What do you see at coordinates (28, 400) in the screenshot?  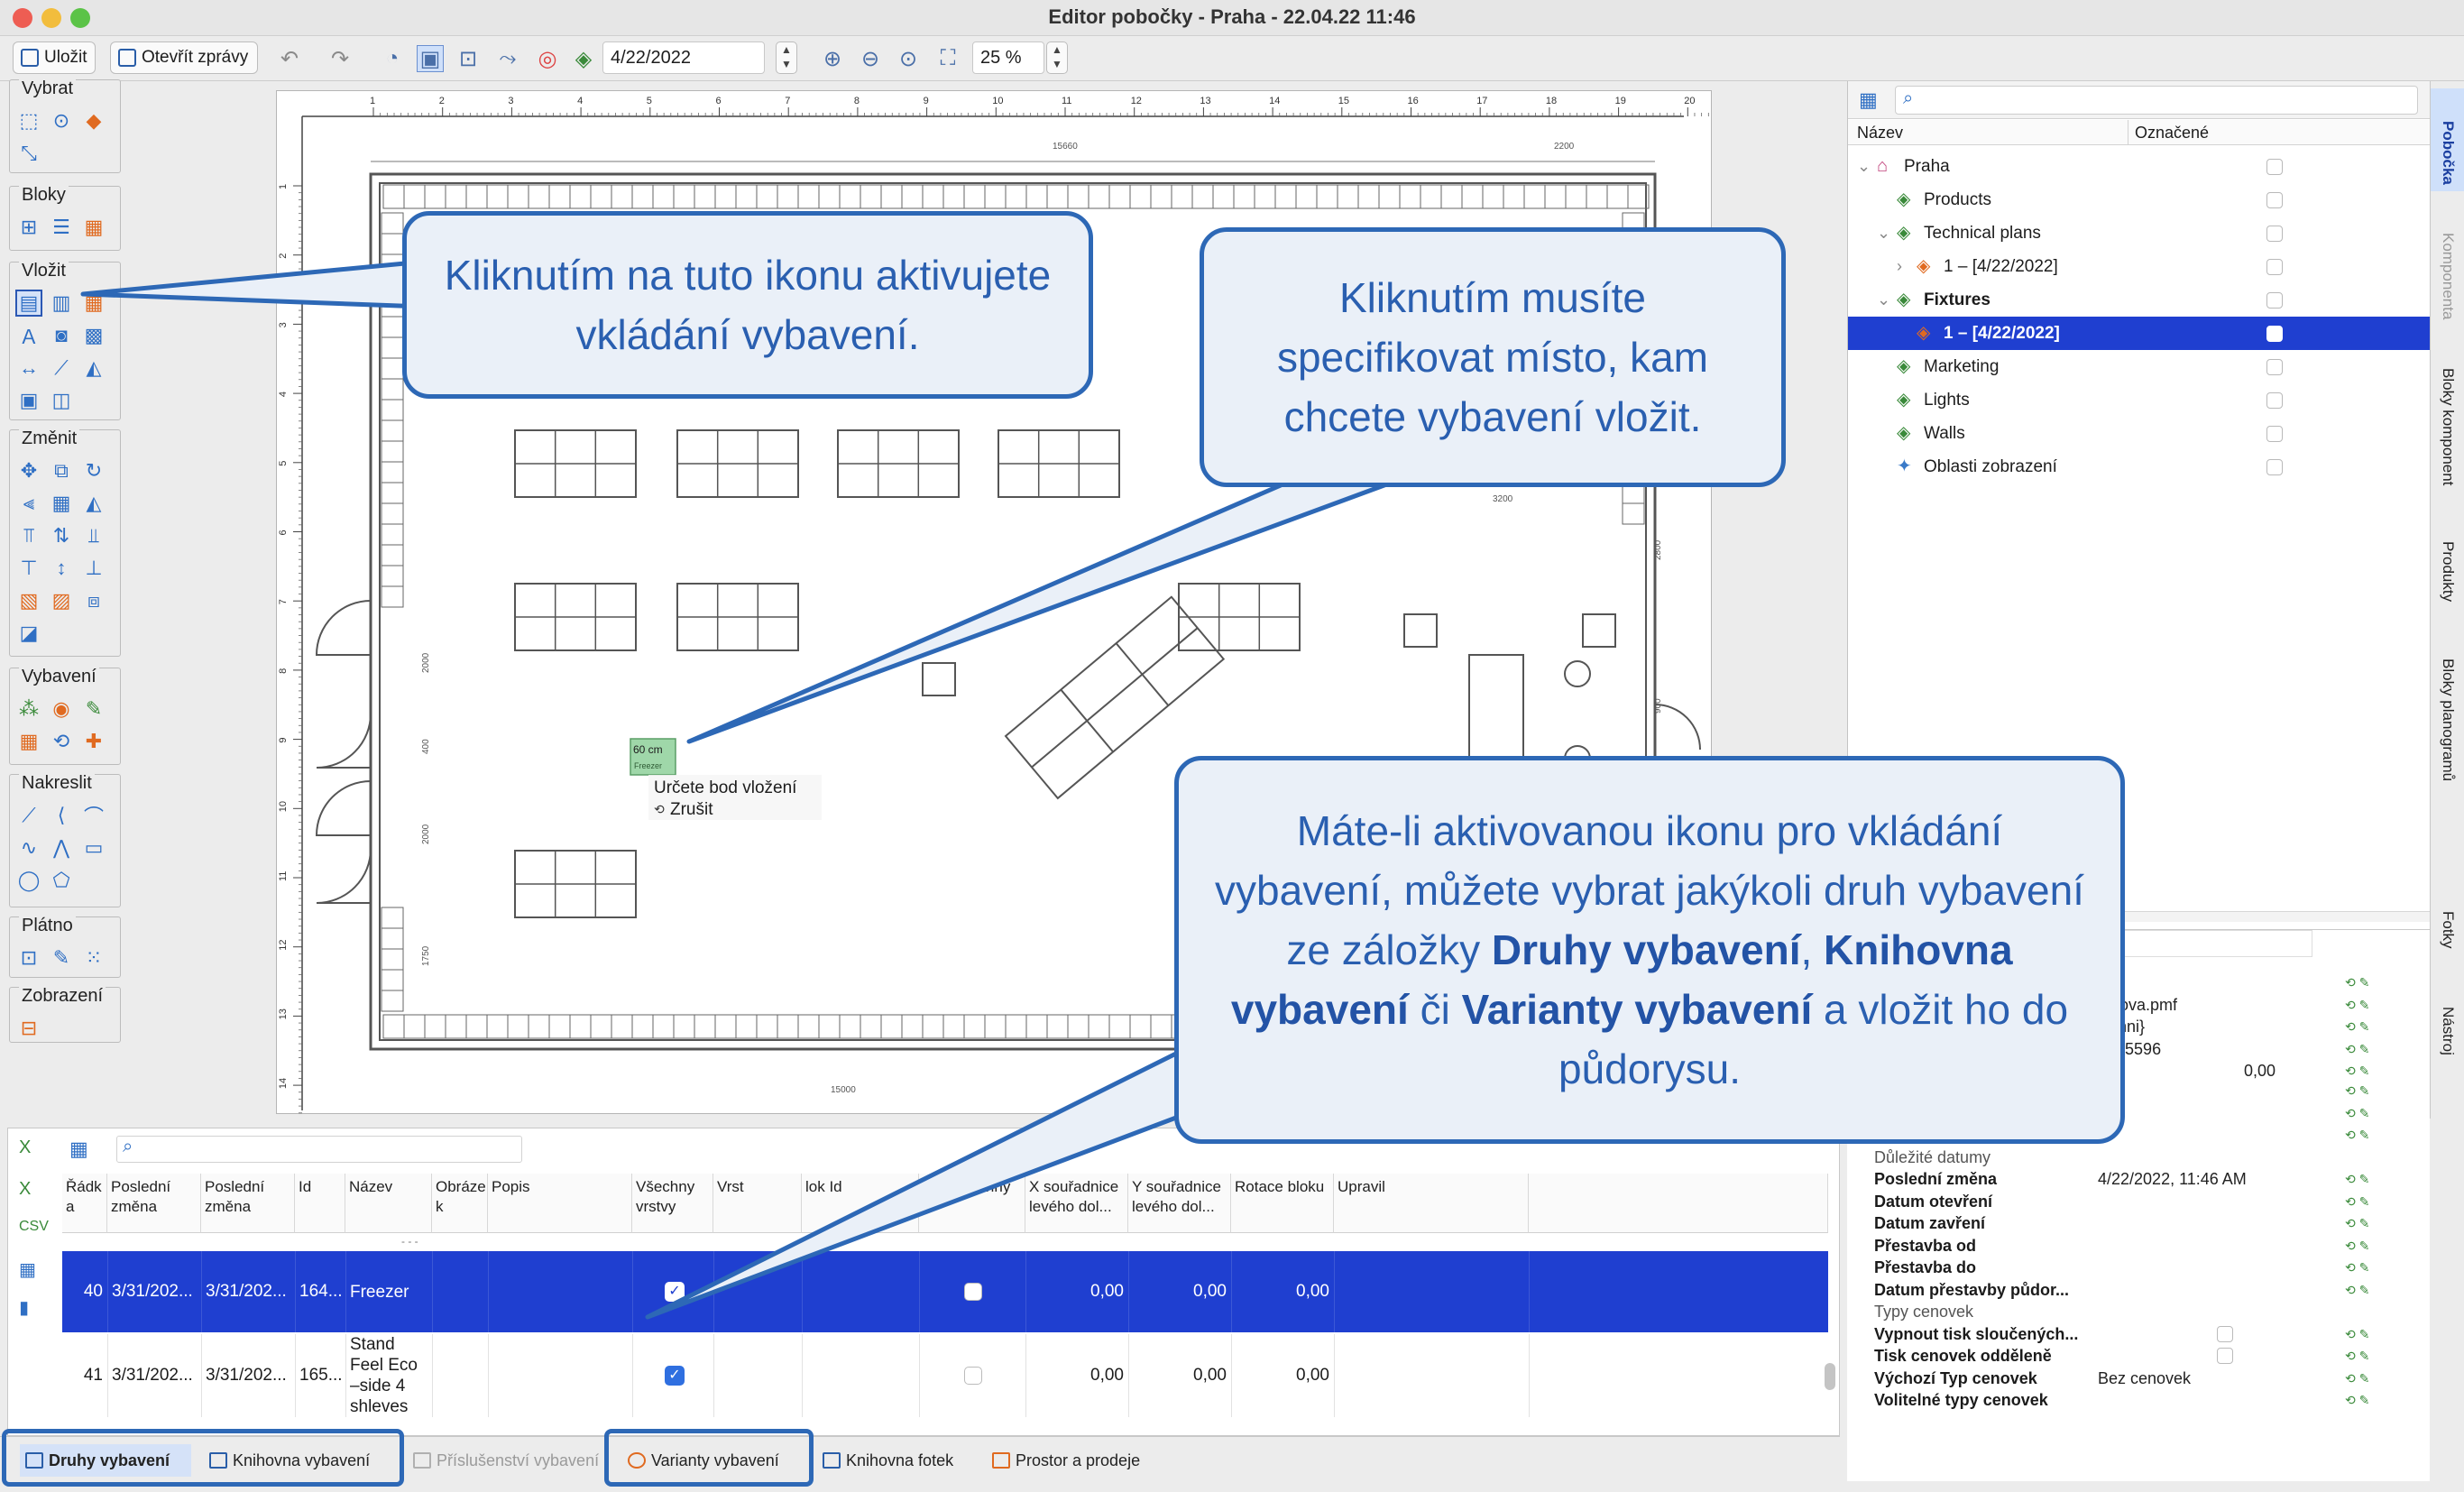 I see `insert-image-icon: ▣` at bounding box center [28, 400].